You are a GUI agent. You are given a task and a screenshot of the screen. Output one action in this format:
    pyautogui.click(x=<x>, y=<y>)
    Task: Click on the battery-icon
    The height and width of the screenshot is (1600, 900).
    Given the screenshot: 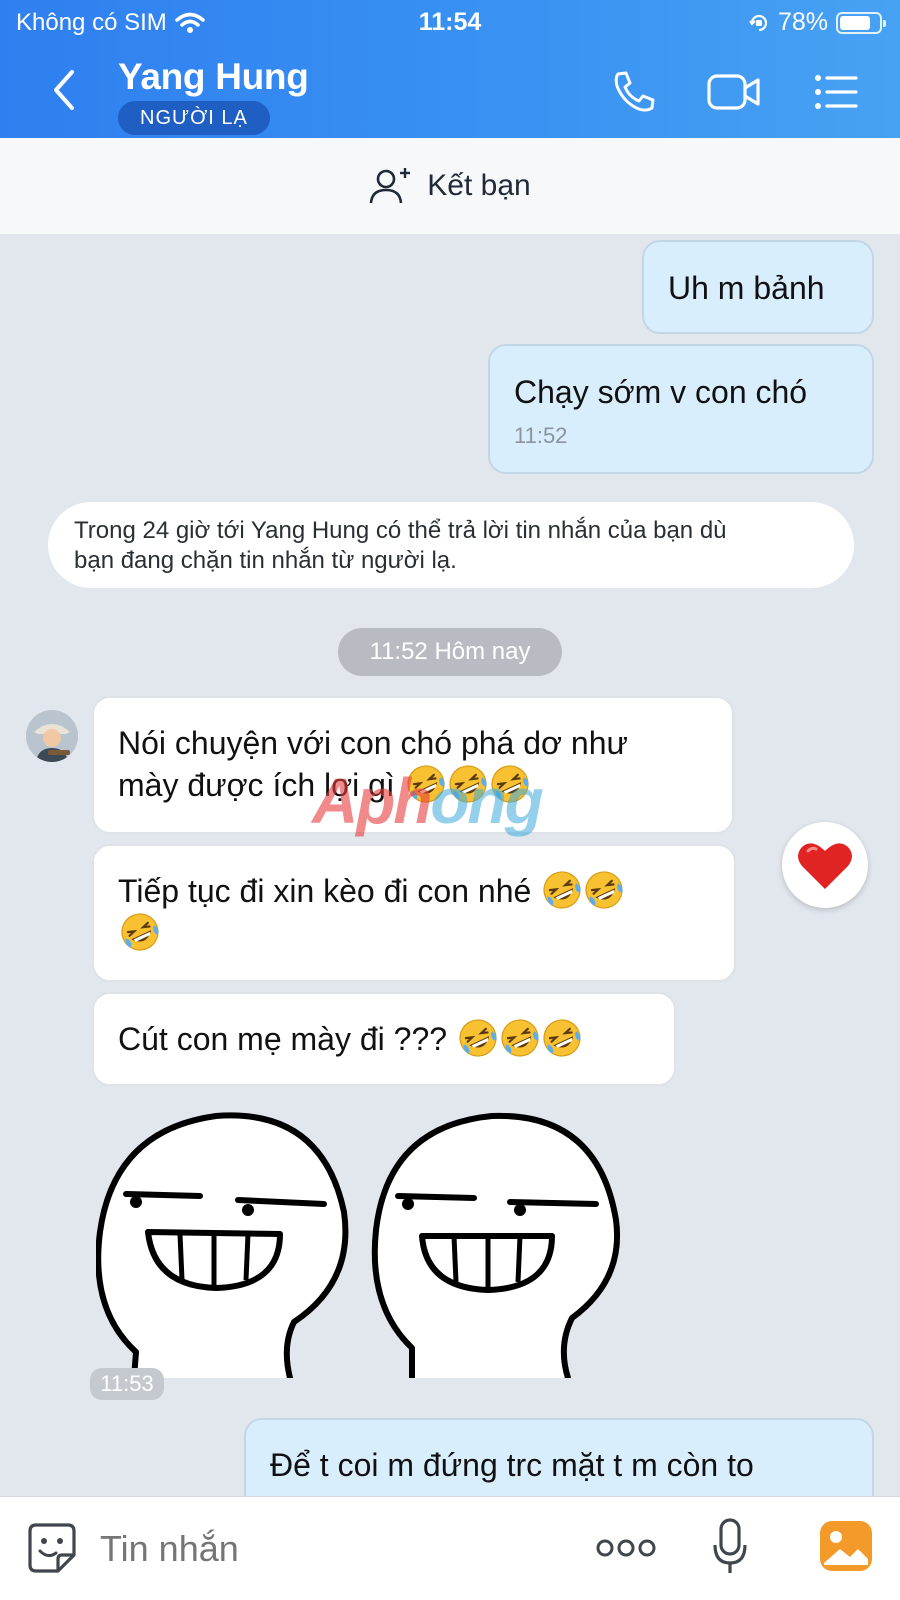 What is the action you would take?
    pyautogui.click(x=861, y=22)
    